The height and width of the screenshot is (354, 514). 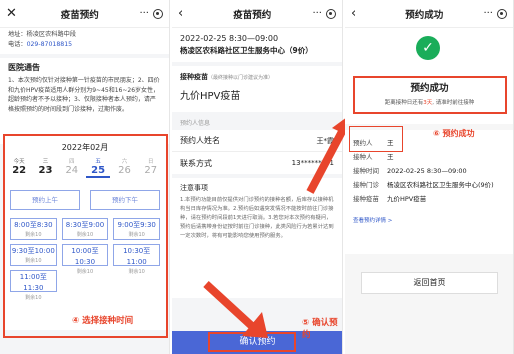 What do you see at coordinates (430, 95) in the screenshot?
I see `annotation-box-success` at bounding box center [430, 95].